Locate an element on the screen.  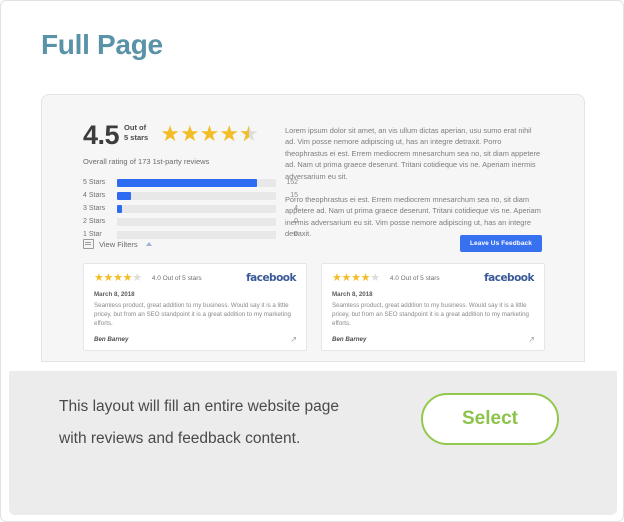
distribution-label: 3 Stars is located at coordinates (94, 209).